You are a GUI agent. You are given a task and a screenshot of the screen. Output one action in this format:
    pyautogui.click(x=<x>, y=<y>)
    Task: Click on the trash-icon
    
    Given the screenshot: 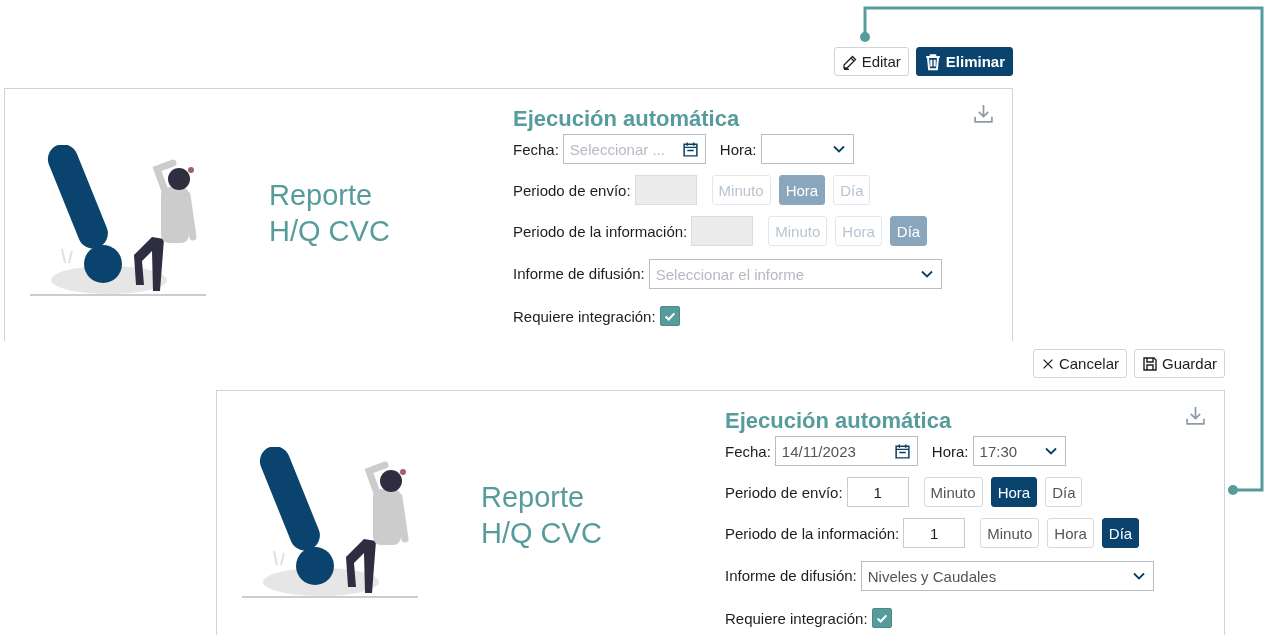 What is the action you would take?
    pyautogui.click(x=932, y=61)
    